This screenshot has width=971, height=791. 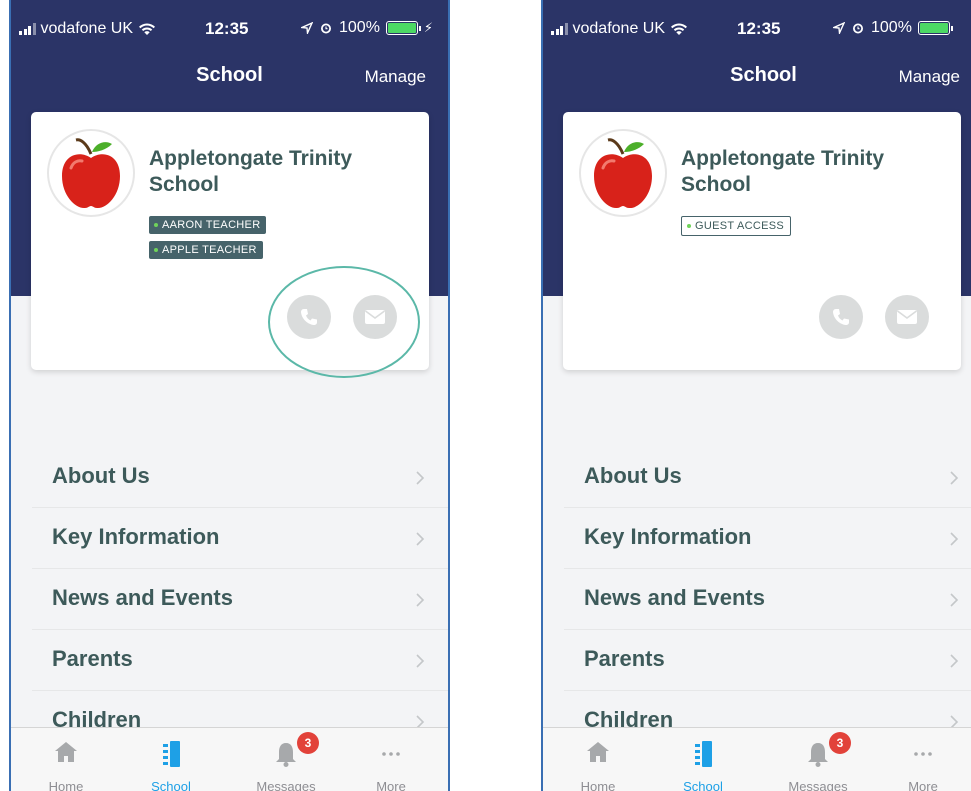 What do you see at coordinates (206, 250) in the screenshot?
I see `role-badge: APPLE TEACHER` at bounding box center [206, 250].